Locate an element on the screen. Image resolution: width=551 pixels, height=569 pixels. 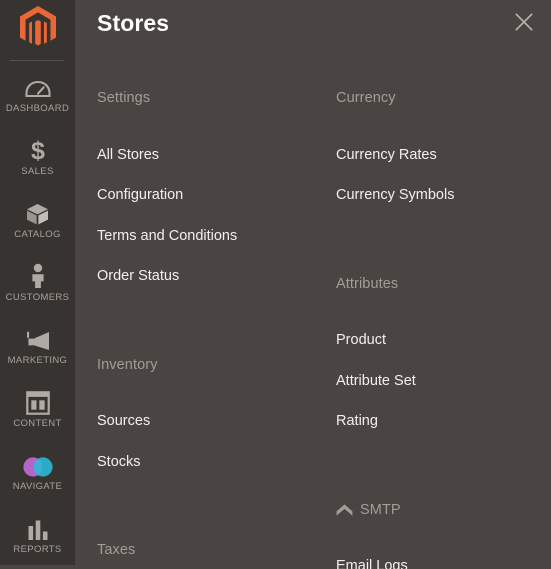
sidebar-item-navigate: NAVIGATE is located at coordinates (37, 470).